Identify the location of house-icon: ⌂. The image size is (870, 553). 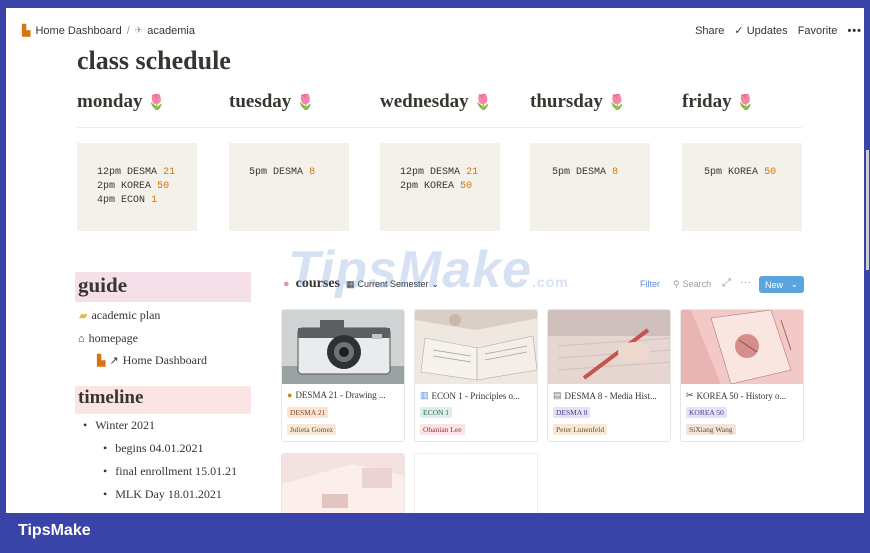
(81, 338).